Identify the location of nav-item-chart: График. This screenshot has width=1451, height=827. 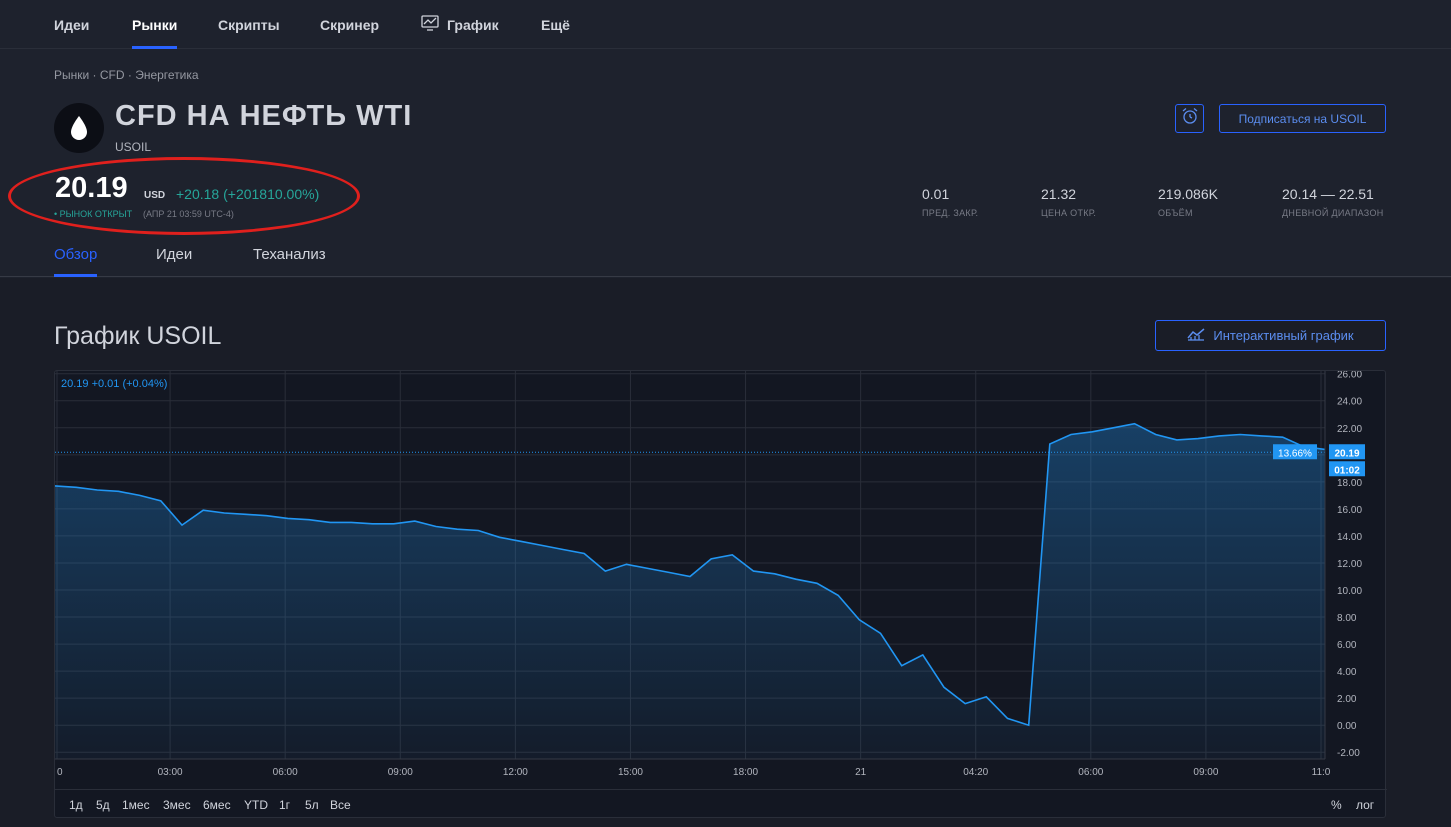
(473, 33).